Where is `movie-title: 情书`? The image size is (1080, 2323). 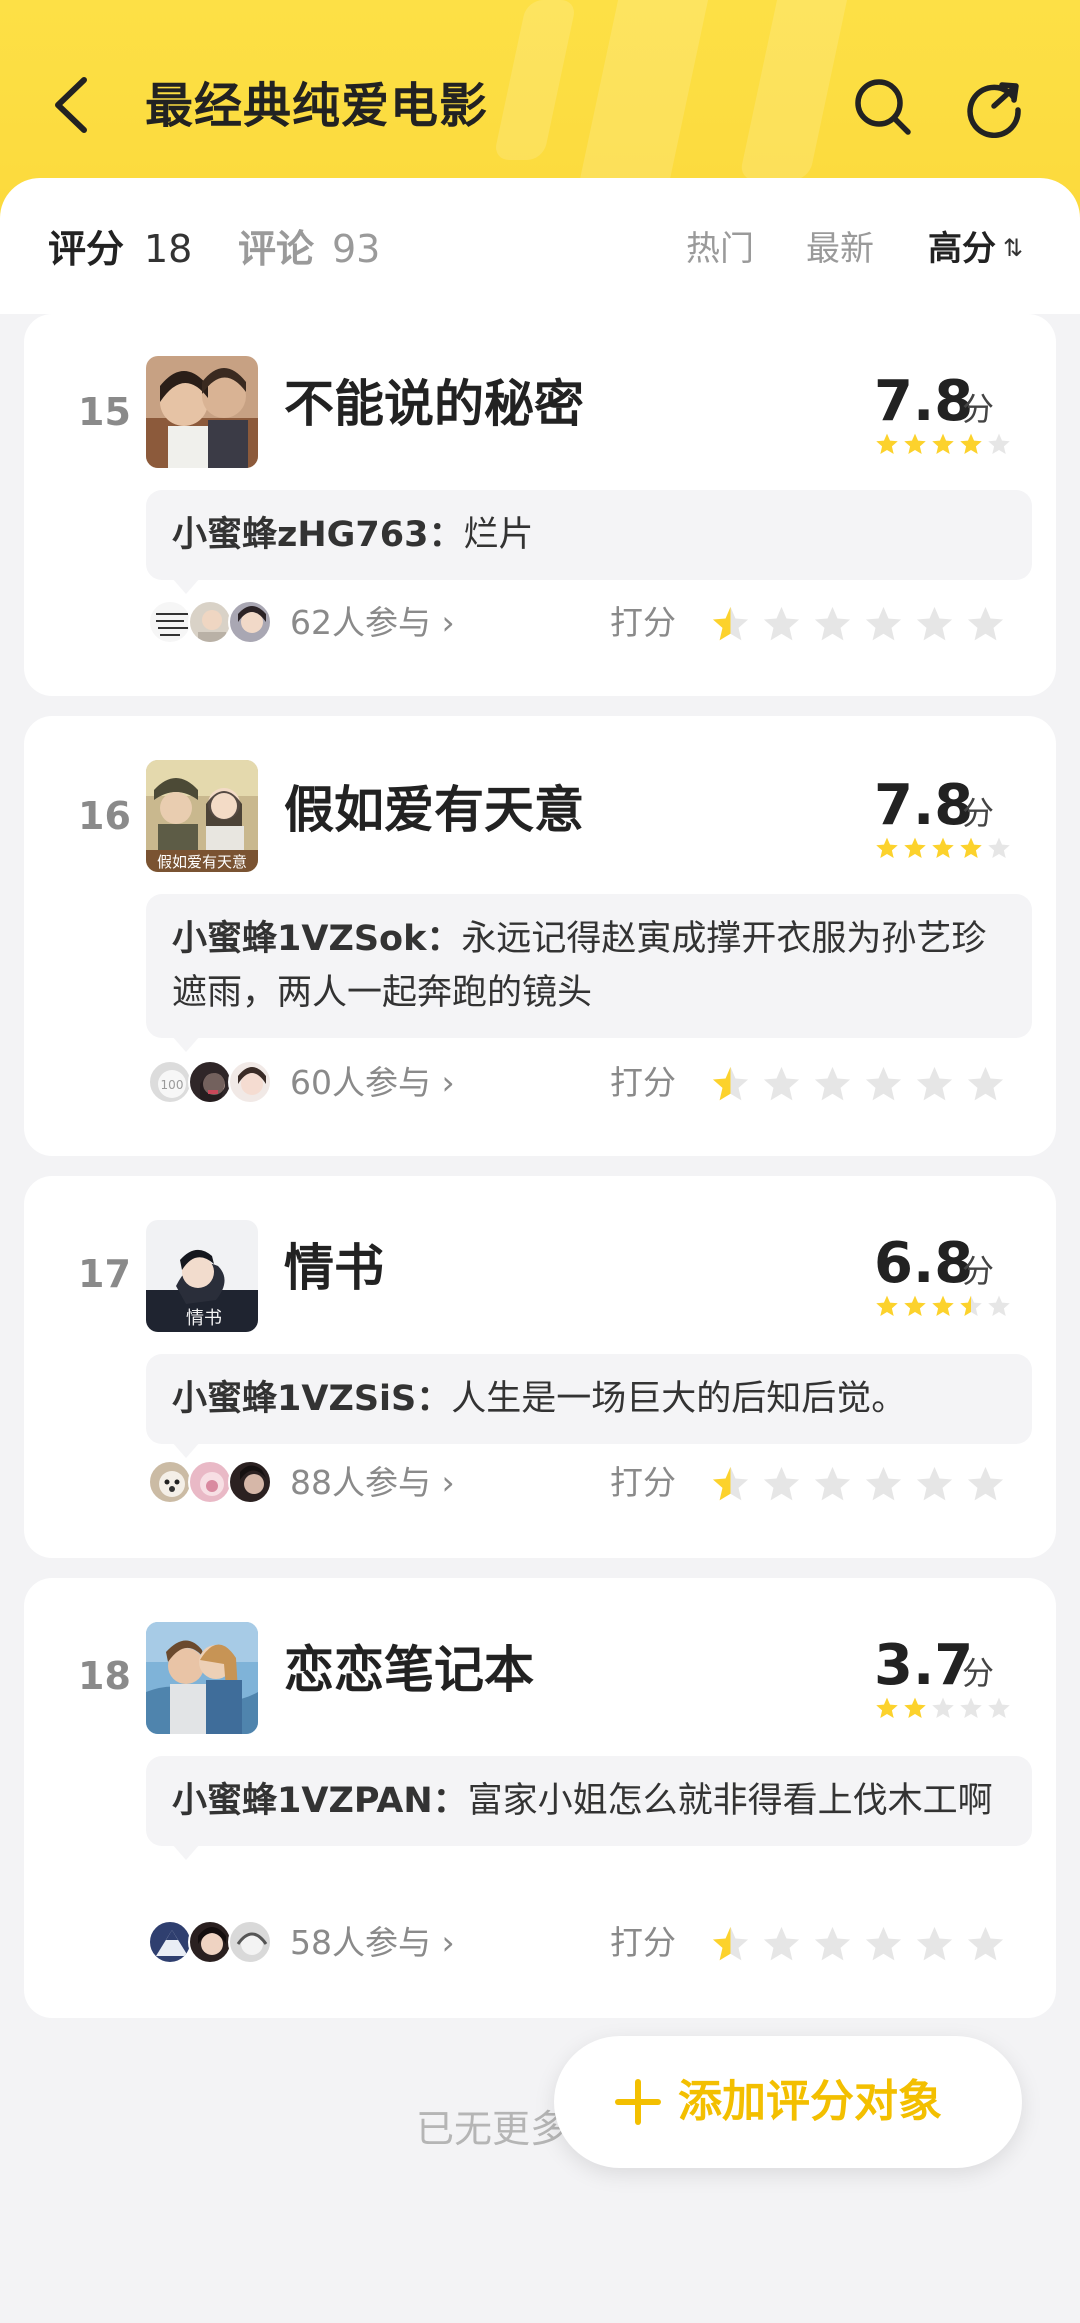 movie-title: 情书 is located at coordinates (334, 1268).